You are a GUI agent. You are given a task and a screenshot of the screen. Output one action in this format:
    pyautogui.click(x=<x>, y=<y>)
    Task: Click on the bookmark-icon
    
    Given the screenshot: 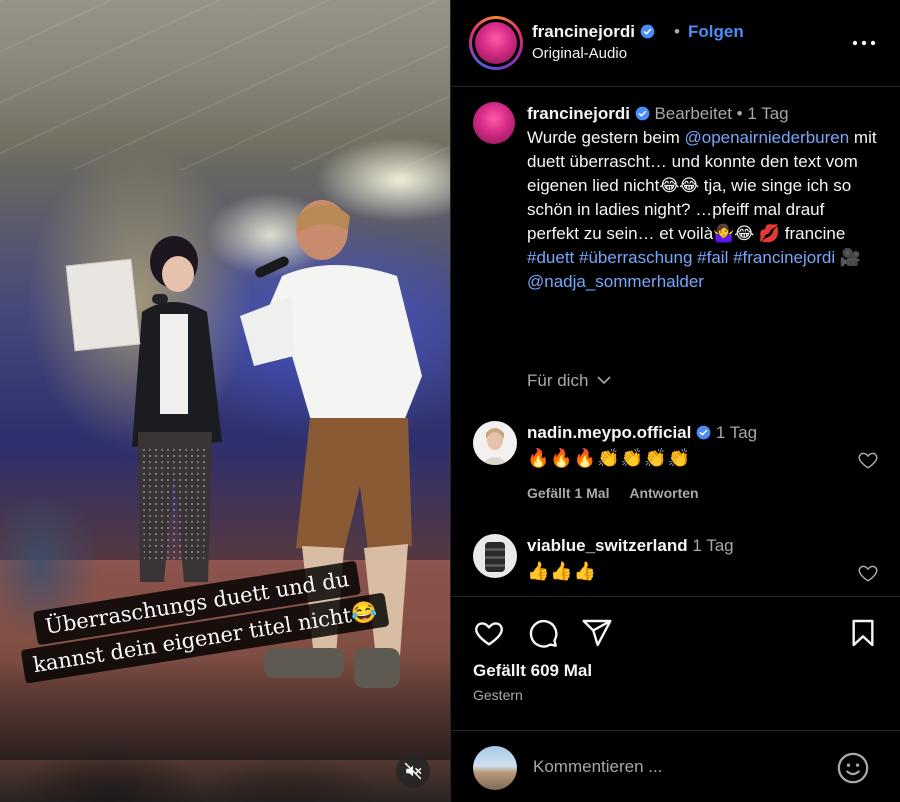 What is the action you would take?
    pyautogui.click(x=863, y=633)
    